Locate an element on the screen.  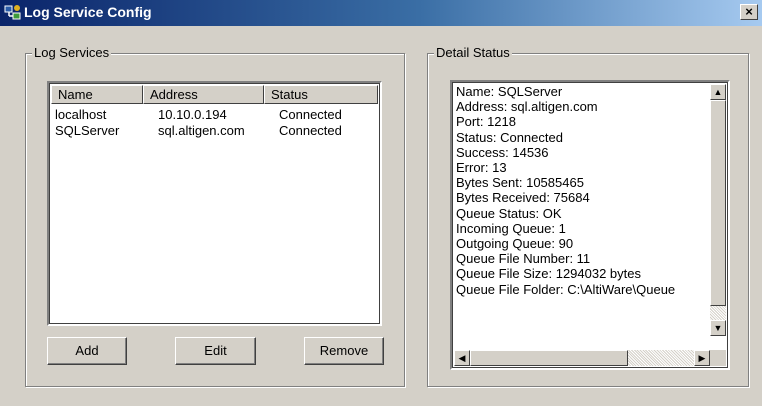
scroll-left-button: ◀ is located at coordinates (462, 358).